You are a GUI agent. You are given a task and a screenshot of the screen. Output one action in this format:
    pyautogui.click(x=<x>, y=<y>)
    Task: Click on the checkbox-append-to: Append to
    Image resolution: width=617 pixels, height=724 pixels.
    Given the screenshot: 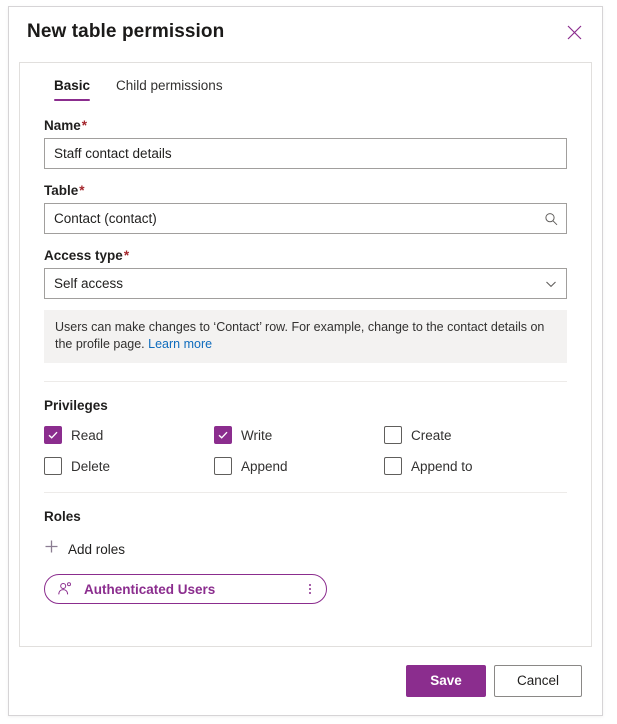 What is the action you would take?
    pyautogui.click(x=469, y=466)
    